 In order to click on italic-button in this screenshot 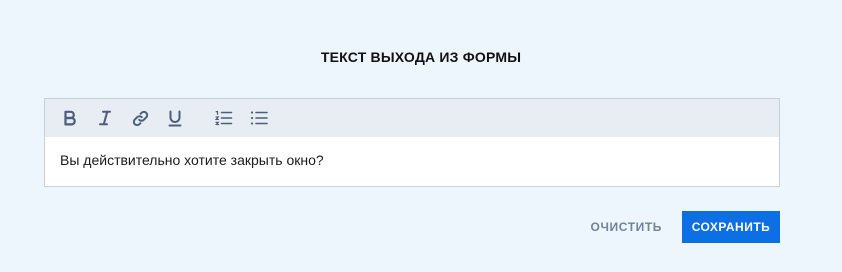, I will do `click(105, 118)`.